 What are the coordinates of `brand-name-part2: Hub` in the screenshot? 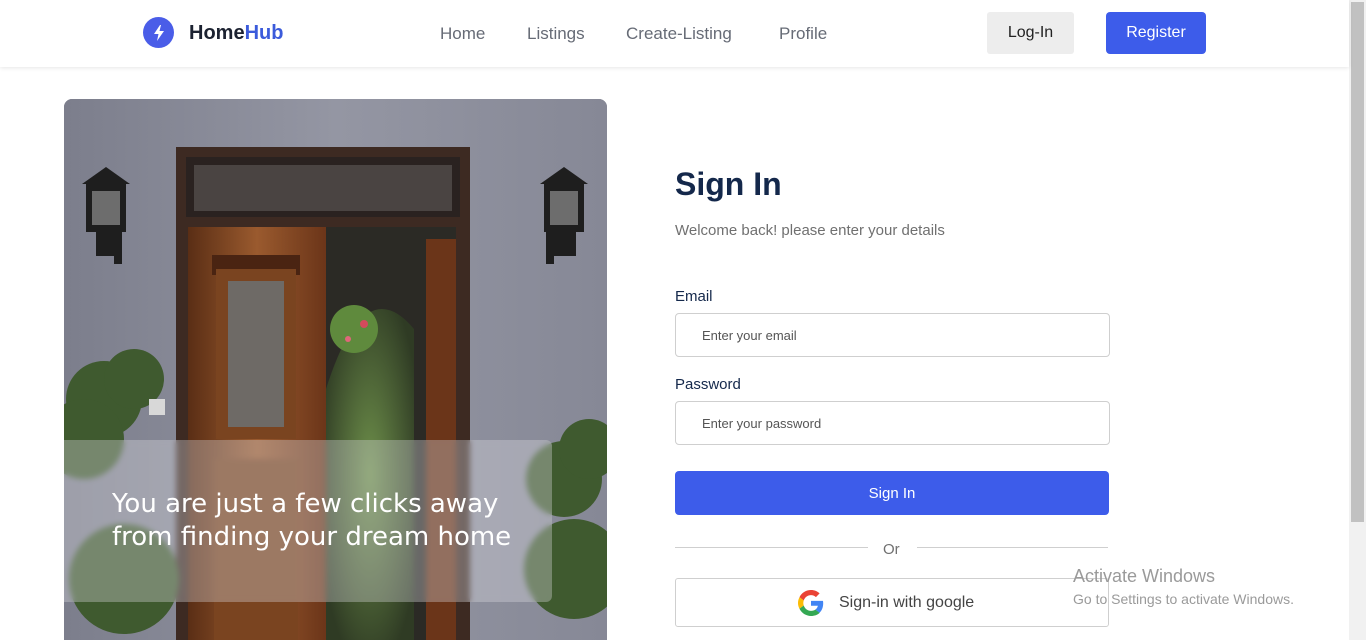 It's located at (264, 33).